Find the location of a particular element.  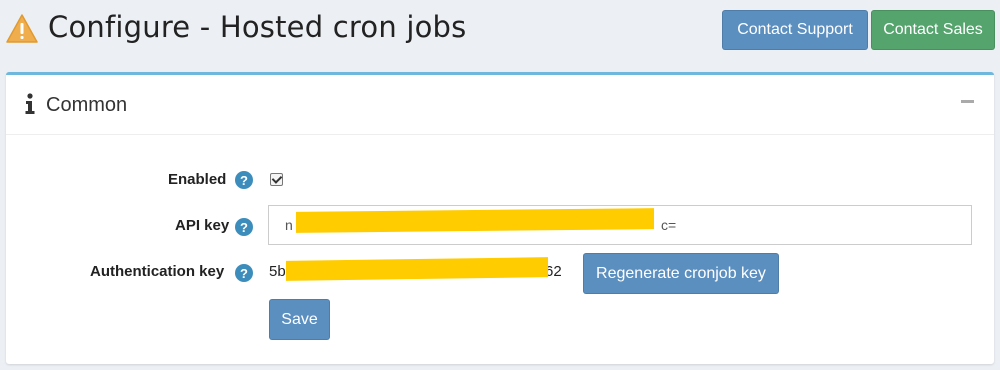

page-title: Configure - Hosted cron jobs is located at coordinates (257, 27).